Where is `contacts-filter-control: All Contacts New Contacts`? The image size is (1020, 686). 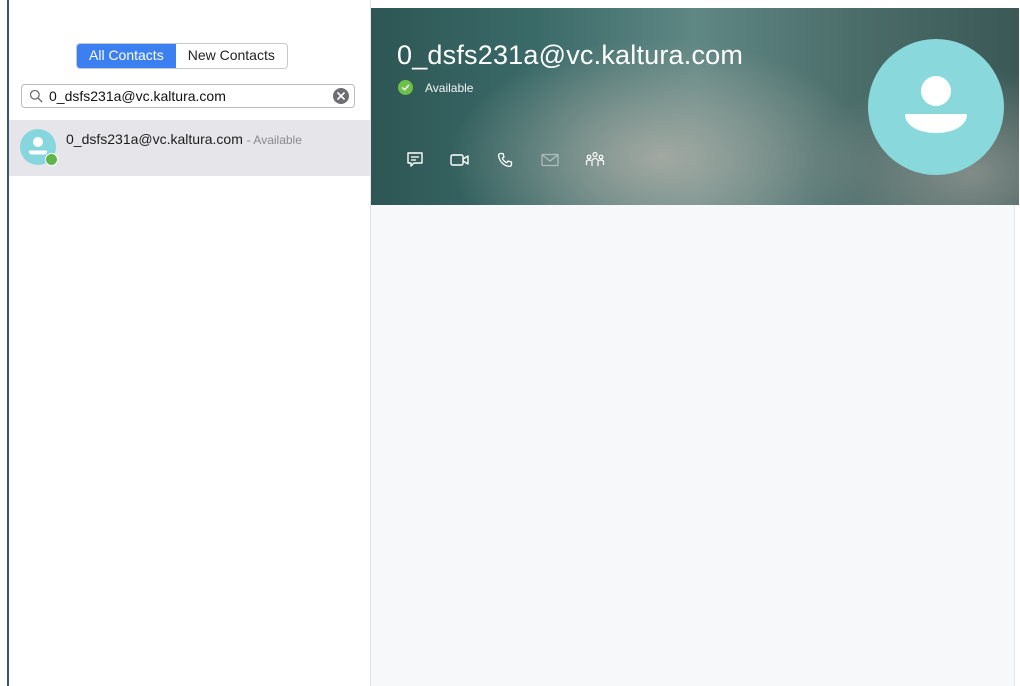
contacts-filter-control: All Contacts New Contacts is located at coordinates (182, 56).